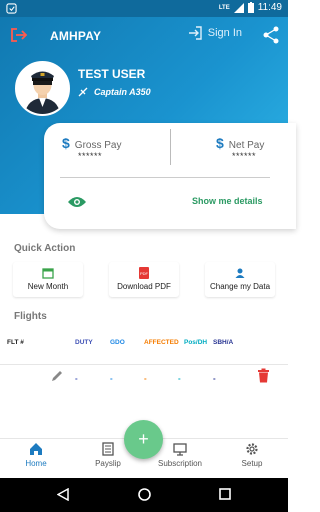 The image size is (320, 512). What do you see at coordinates (224, 7) in the screenshot?
I see `network-label: LTE` at bounding box center [224, 7].